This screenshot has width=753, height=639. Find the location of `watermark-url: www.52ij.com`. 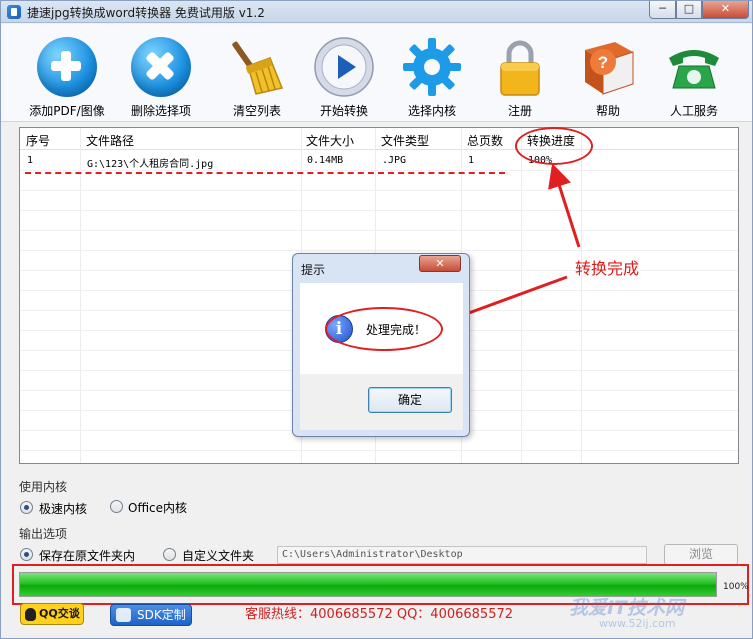

watermark-url: www.52ij.com is located at coordinates (637, 623).